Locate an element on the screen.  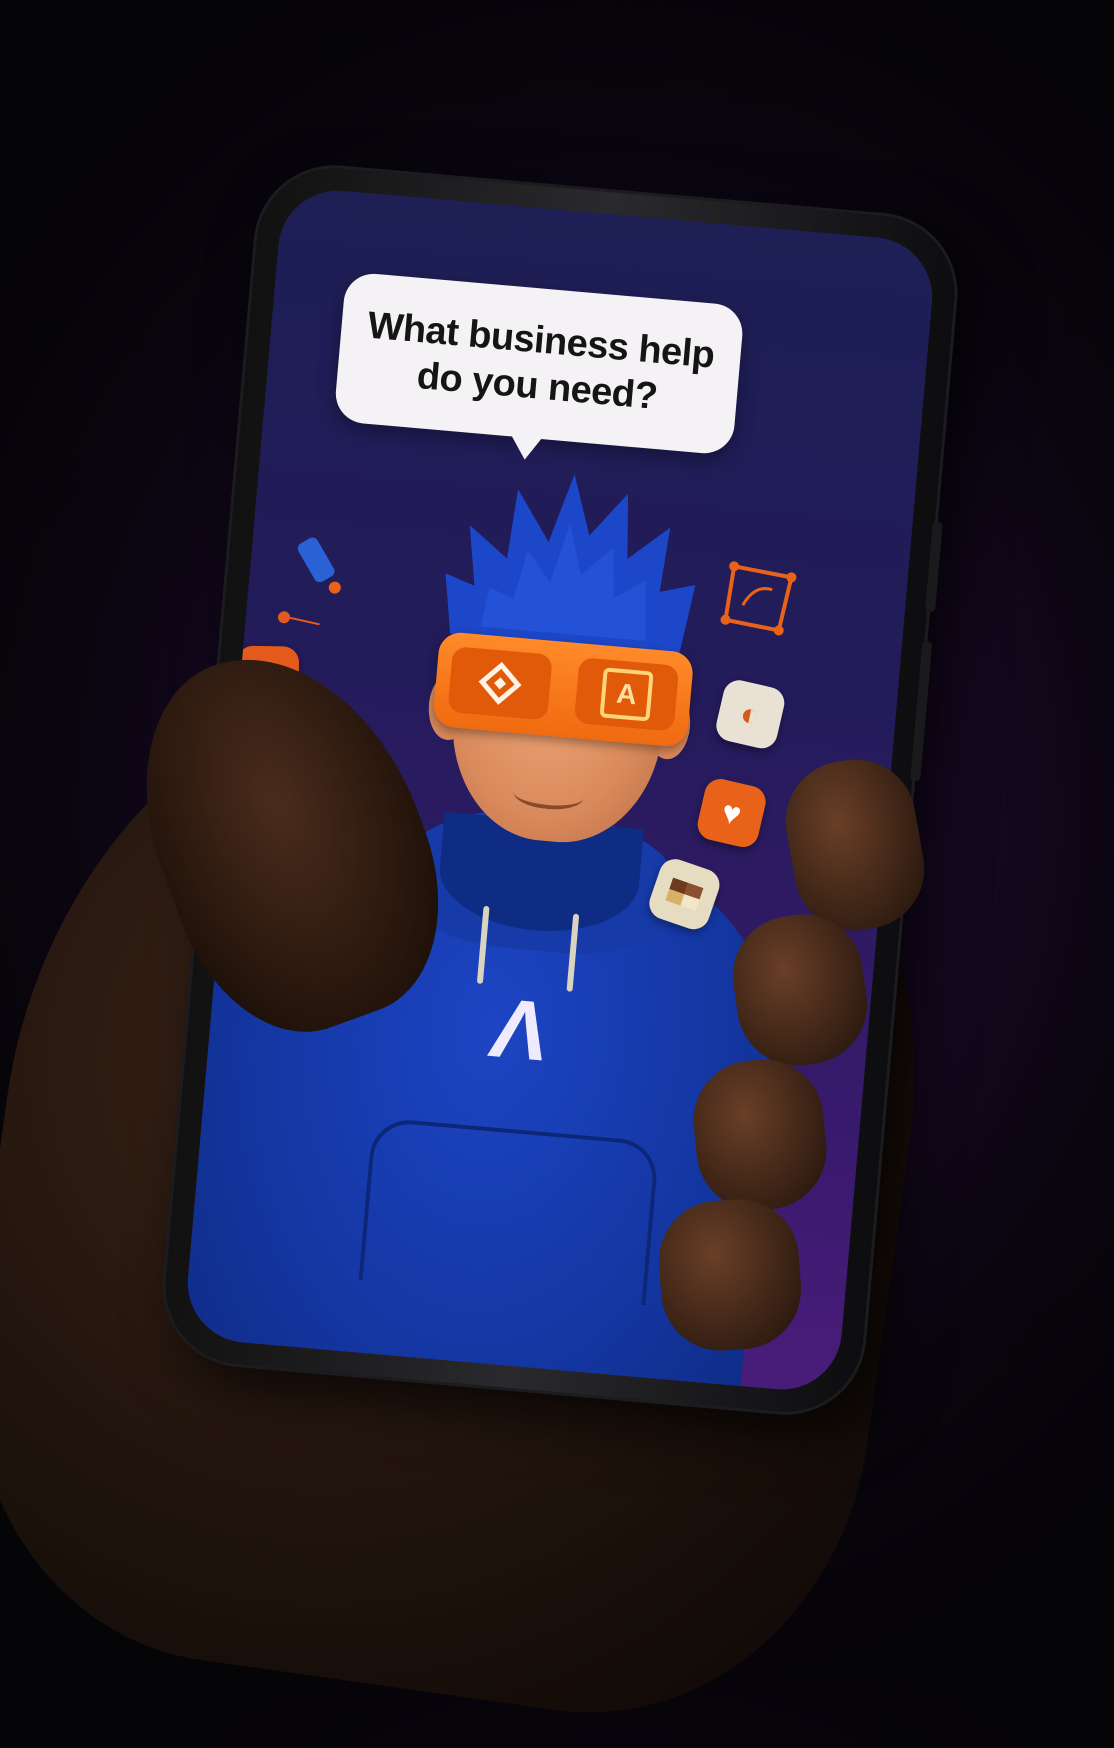
diamond-logo-icon is located at coordinates (500, 683).